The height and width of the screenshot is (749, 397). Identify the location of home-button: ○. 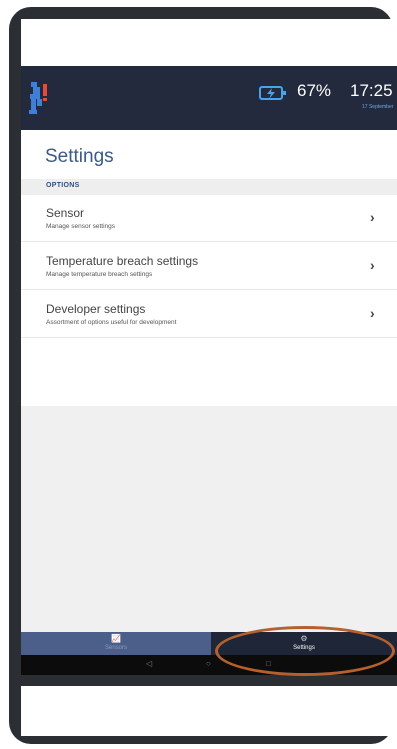
(208, 663).